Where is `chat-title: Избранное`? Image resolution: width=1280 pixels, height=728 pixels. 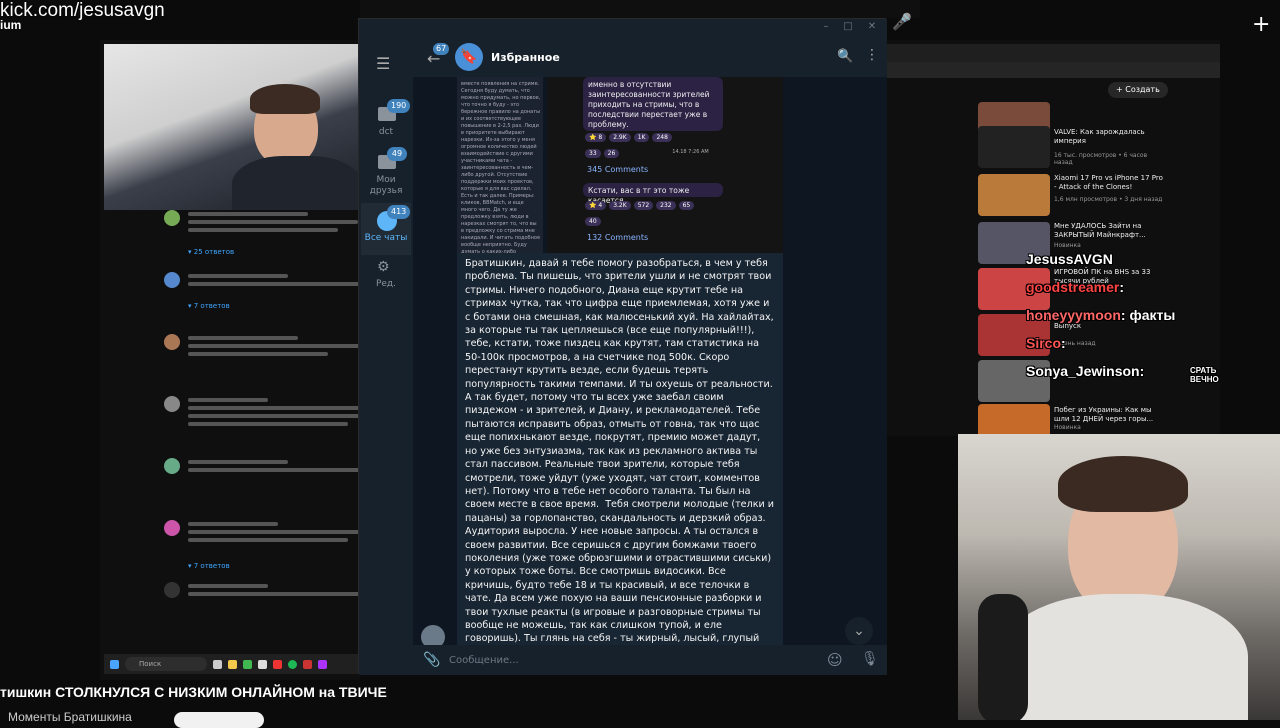 chat-title: Избранное is located at coordinates (525, 57).